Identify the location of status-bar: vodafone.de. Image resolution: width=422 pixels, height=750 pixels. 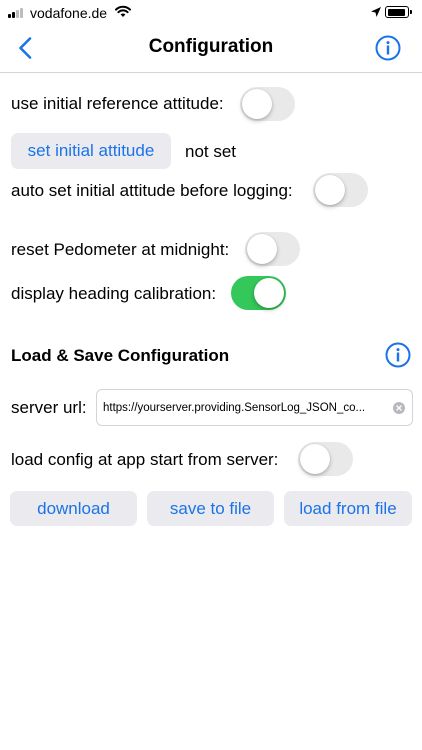
(211, 13).